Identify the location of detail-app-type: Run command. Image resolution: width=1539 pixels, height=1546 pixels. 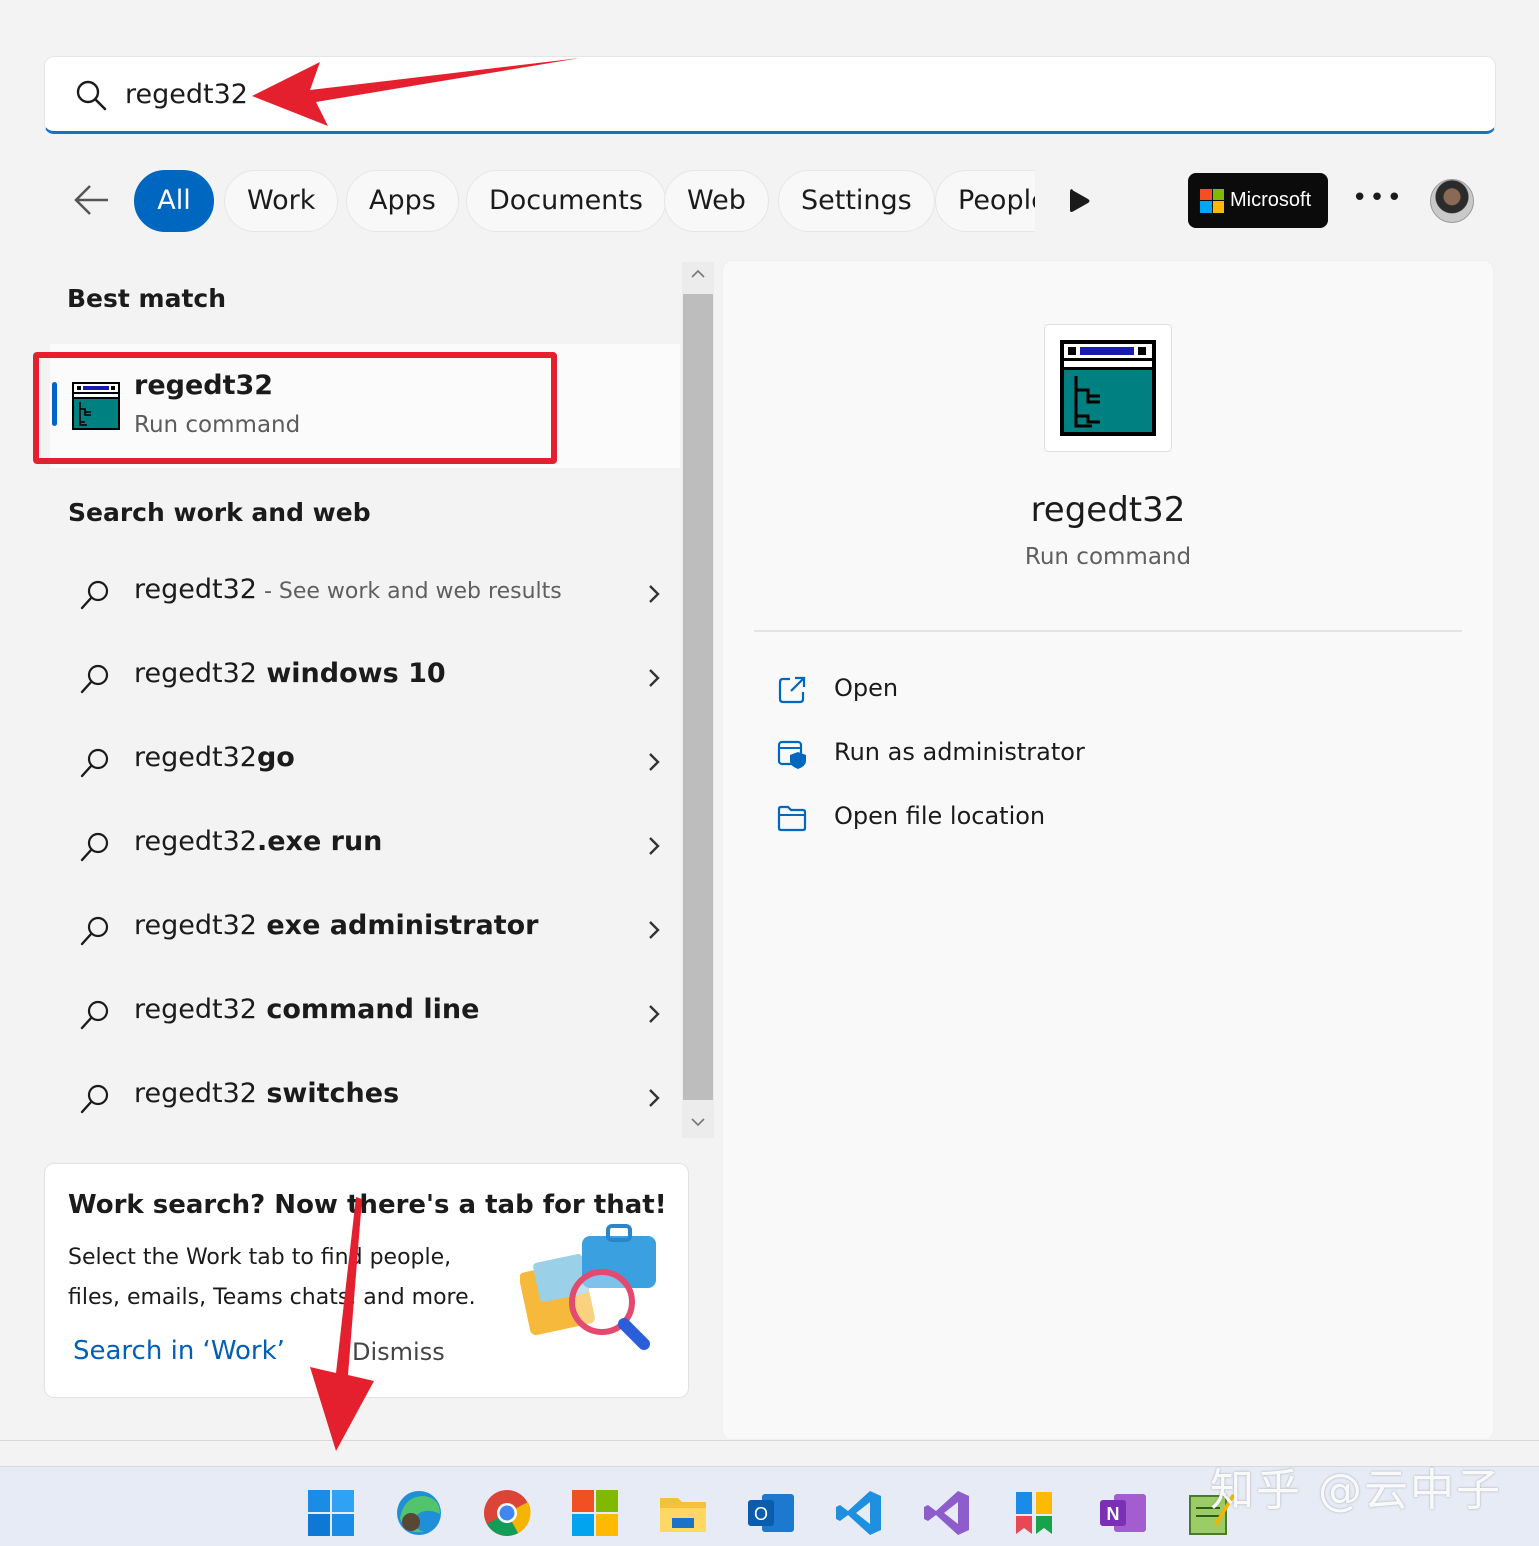
(1108, 557).